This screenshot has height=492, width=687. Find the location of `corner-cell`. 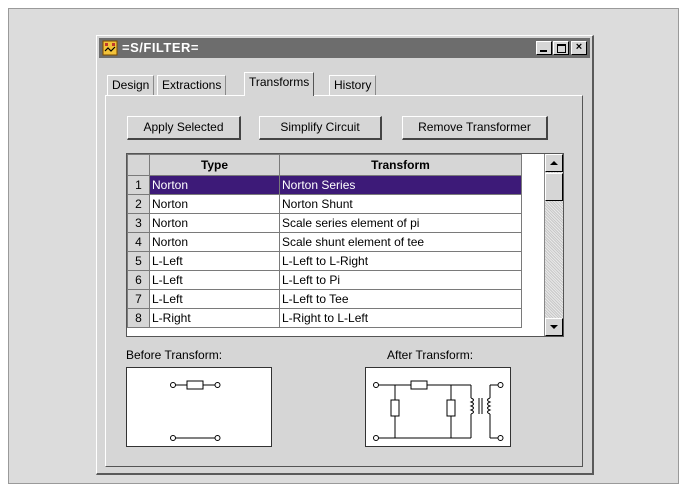

corner-cell is located at coordinates (138, 165).